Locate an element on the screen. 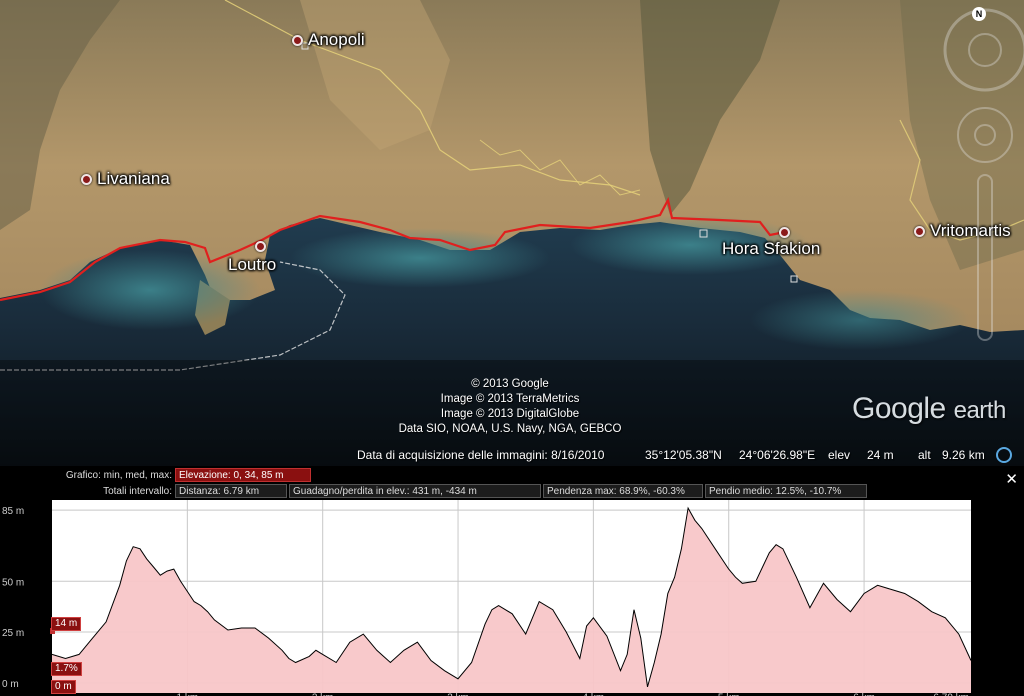 This screenshot has height=696, width=1024. x-tick-label: 4 km is located at coordinates (594, 694).